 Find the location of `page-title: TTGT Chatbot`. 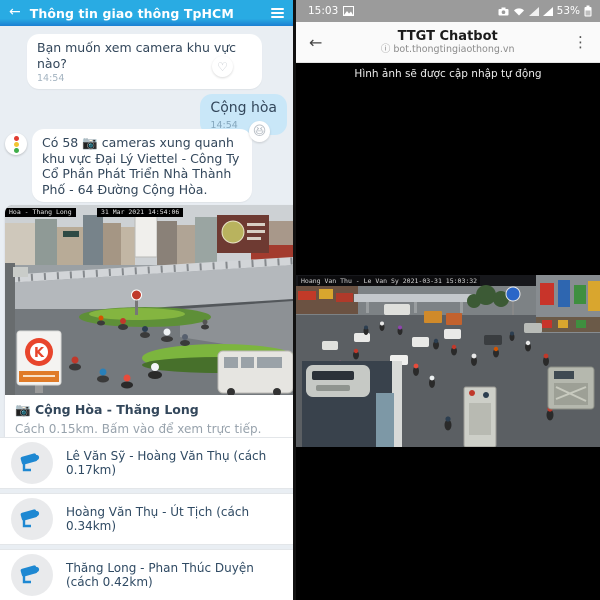

page-title: TTGT Chatbot is located at coordinates (447, 36).